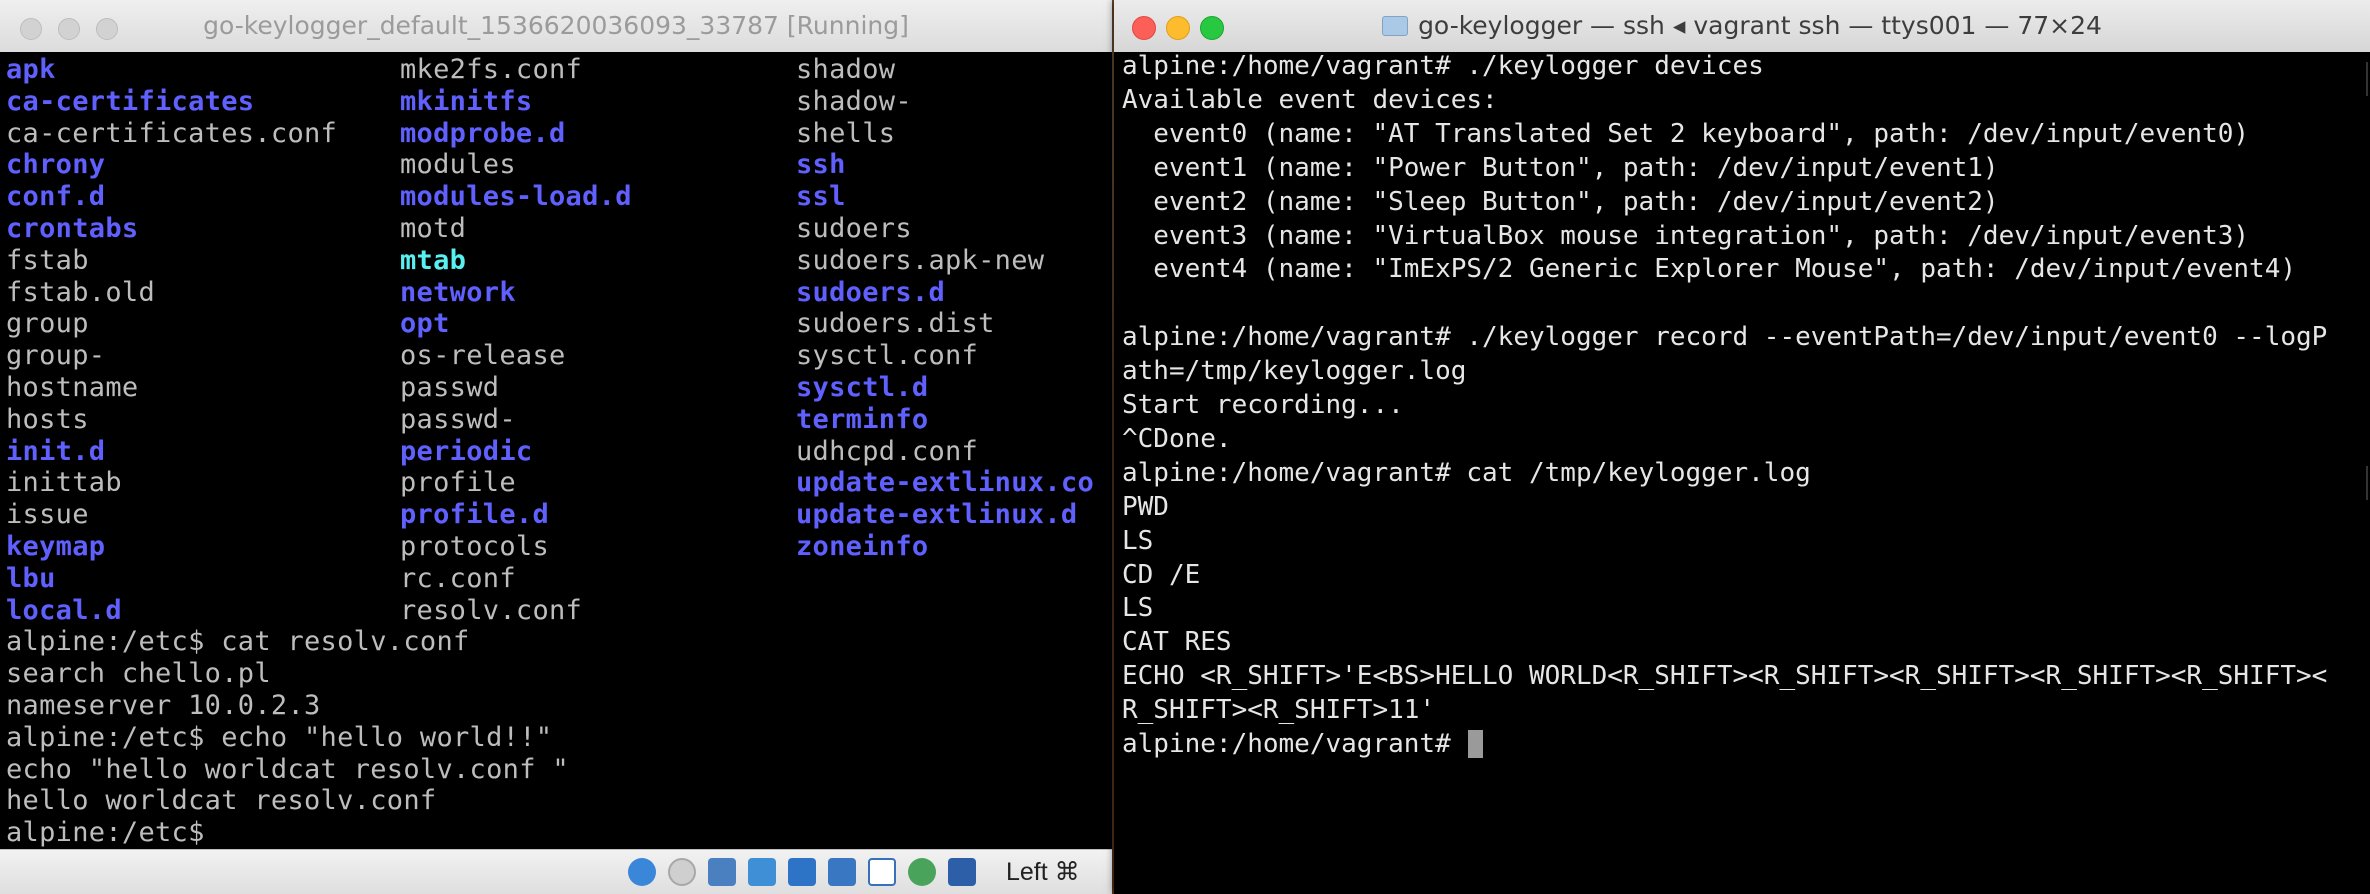 Image resolution: width=2370 pixels, height=894 pixels. What do you see at coordinates (920, 260) in the screenshot?
I see `file-entry: sudoers.apk-new` at bounding box center [920, 260].